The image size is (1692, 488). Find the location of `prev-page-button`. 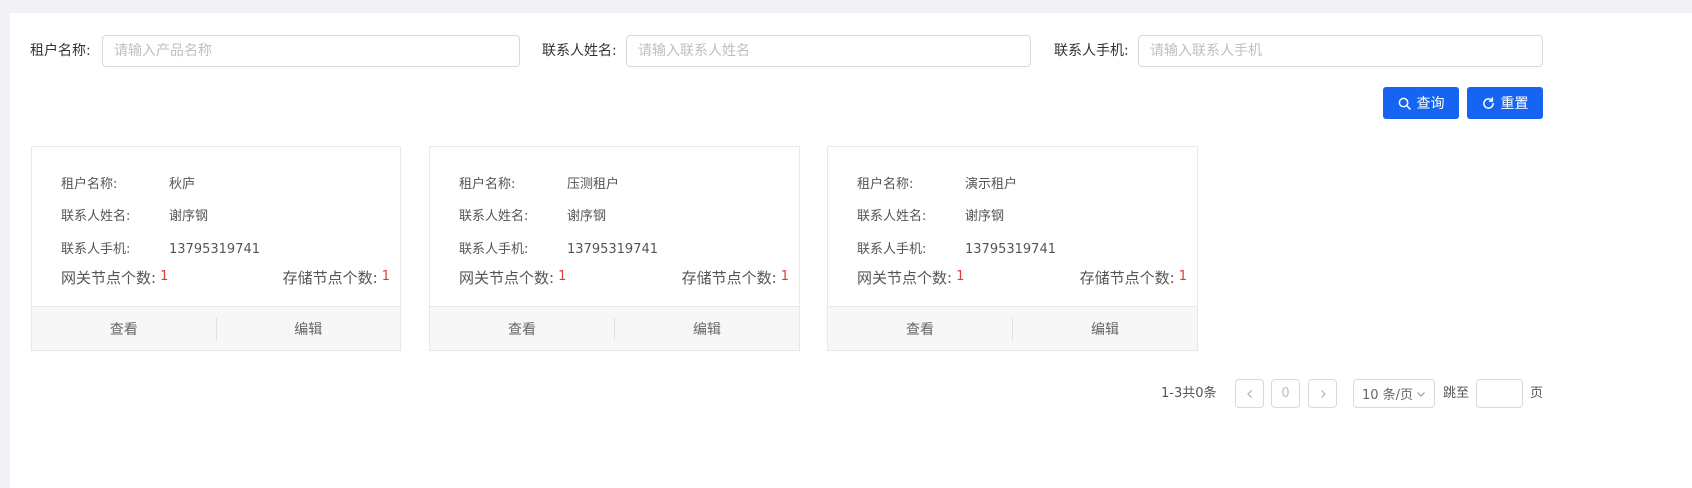

prev-page-button is located at coordinates (1249, 393).